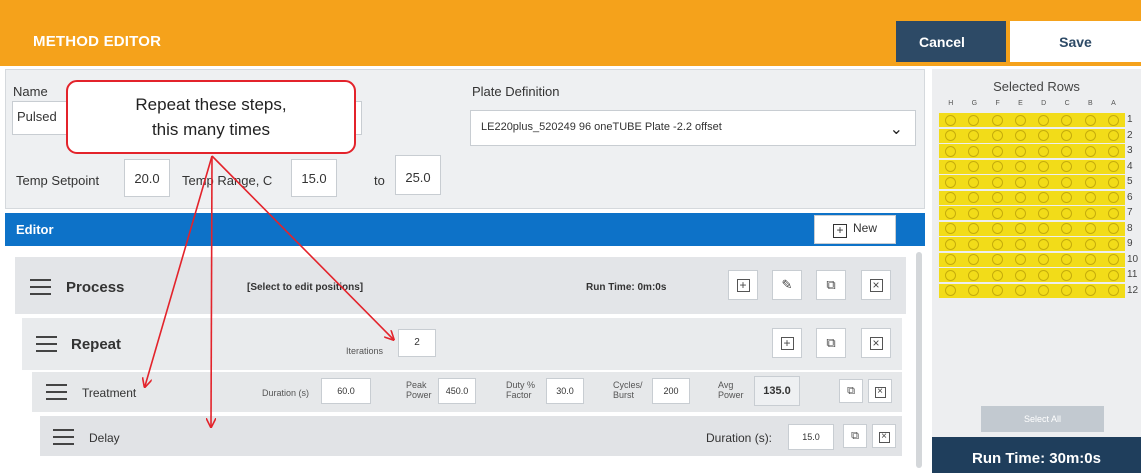 The height and width of the screenshot is (473, 1141). I want to click on save-button: Save, so click(1075, 41).